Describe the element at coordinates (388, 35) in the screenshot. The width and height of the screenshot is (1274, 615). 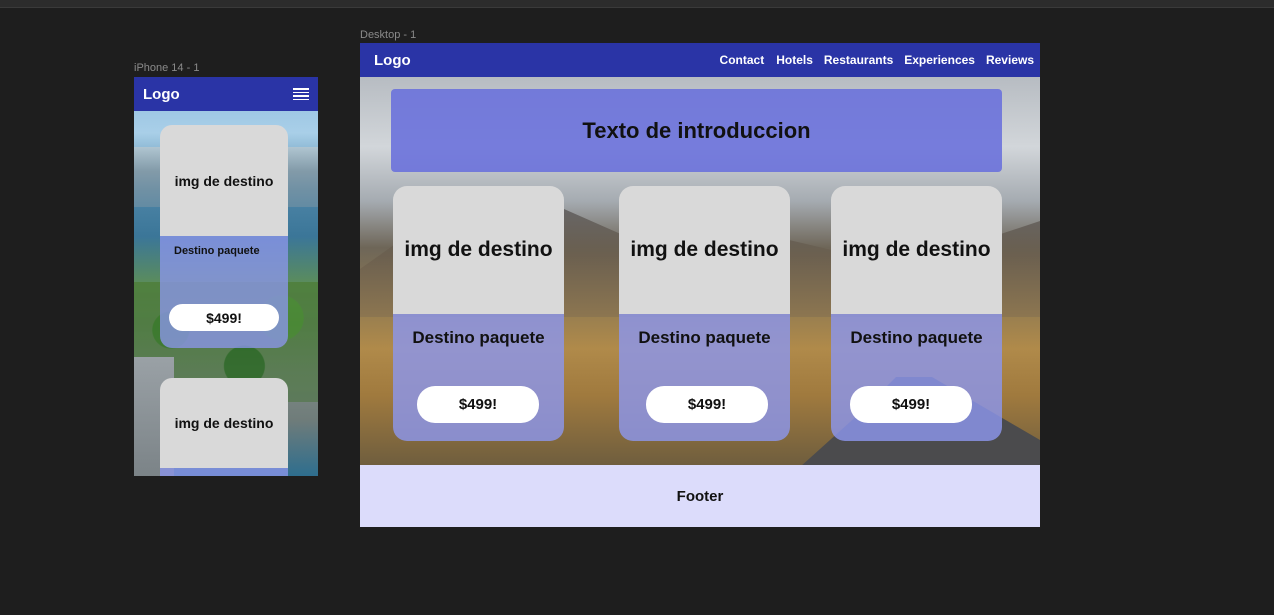
I see `desktop-frame-label: Desktop - 1` at that location.